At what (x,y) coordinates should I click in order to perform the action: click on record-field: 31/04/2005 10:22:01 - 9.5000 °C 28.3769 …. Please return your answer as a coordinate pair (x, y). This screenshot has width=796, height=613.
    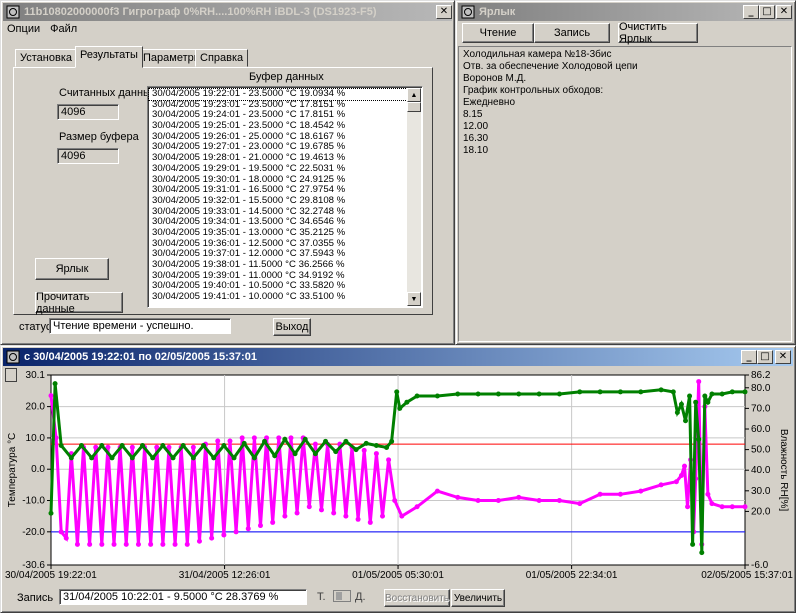
    Looking at the image, I should click on (183, 597).